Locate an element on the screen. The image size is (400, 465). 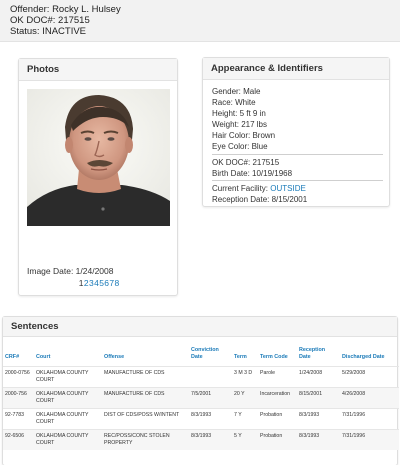
photo-pager: 12345678 is located at coordinates (99, 283).